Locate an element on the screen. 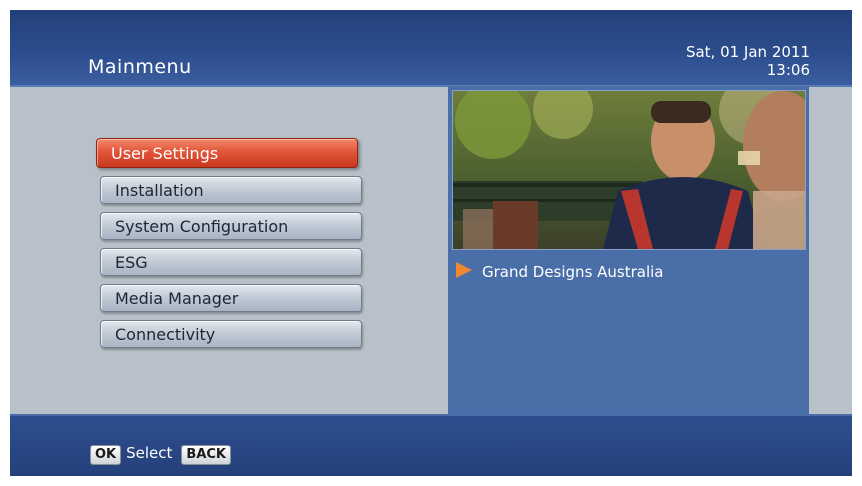  video-frame-image is located at coordinates (629, 170).